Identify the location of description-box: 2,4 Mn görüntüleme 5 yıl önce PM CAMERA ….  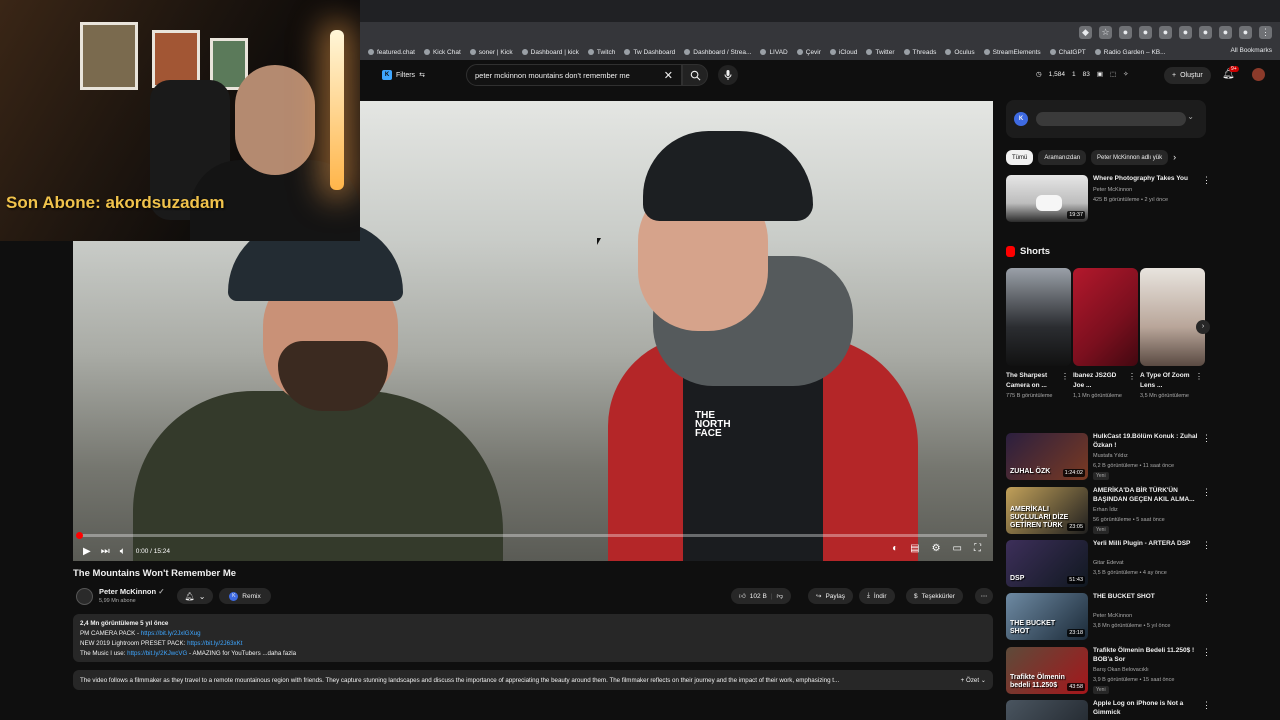
(533, 638).